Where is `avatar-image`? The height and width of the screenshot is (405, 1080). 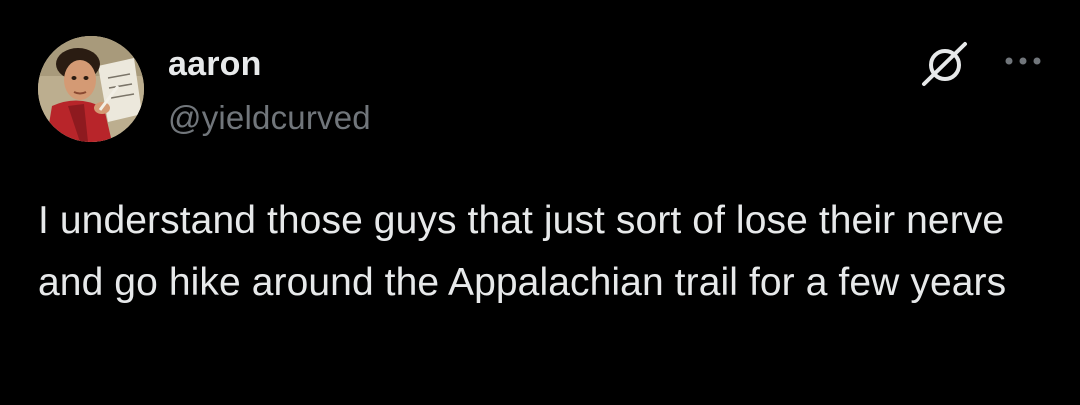
avatar-image is located at coordinates (91, 89).